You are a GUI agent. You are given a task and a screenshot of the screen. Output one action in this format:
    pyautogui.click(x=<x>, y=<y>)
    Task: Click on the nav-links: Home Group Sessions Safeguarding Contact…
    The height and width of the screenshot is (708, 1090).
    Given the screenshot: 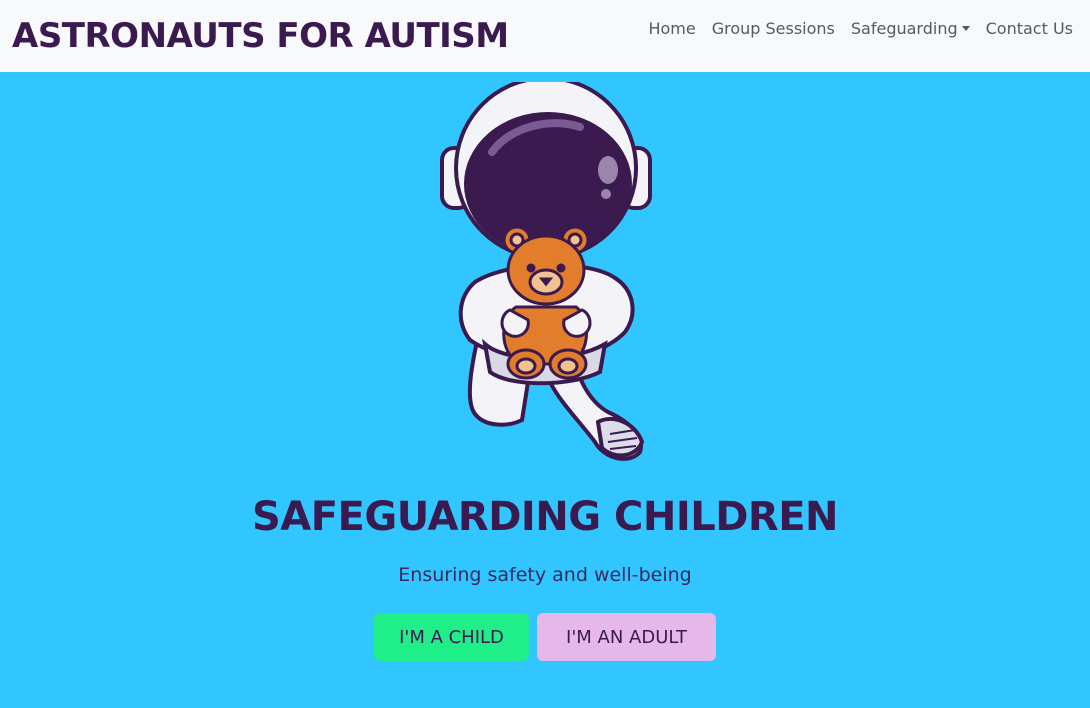 What is the action you would take?
    pyautogui.click(x=852, y=28)
    